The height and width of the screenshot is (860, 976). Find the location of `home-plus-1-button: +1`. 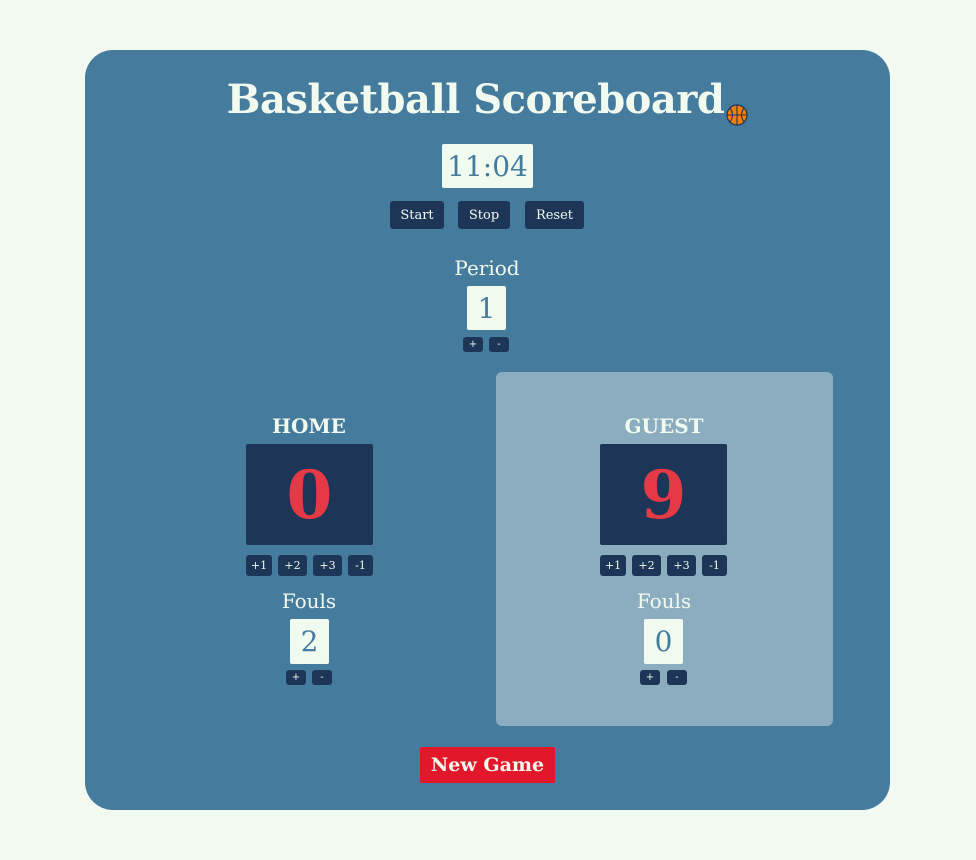

home-plus-1-button: +1 is located at coordinates (259, 565).